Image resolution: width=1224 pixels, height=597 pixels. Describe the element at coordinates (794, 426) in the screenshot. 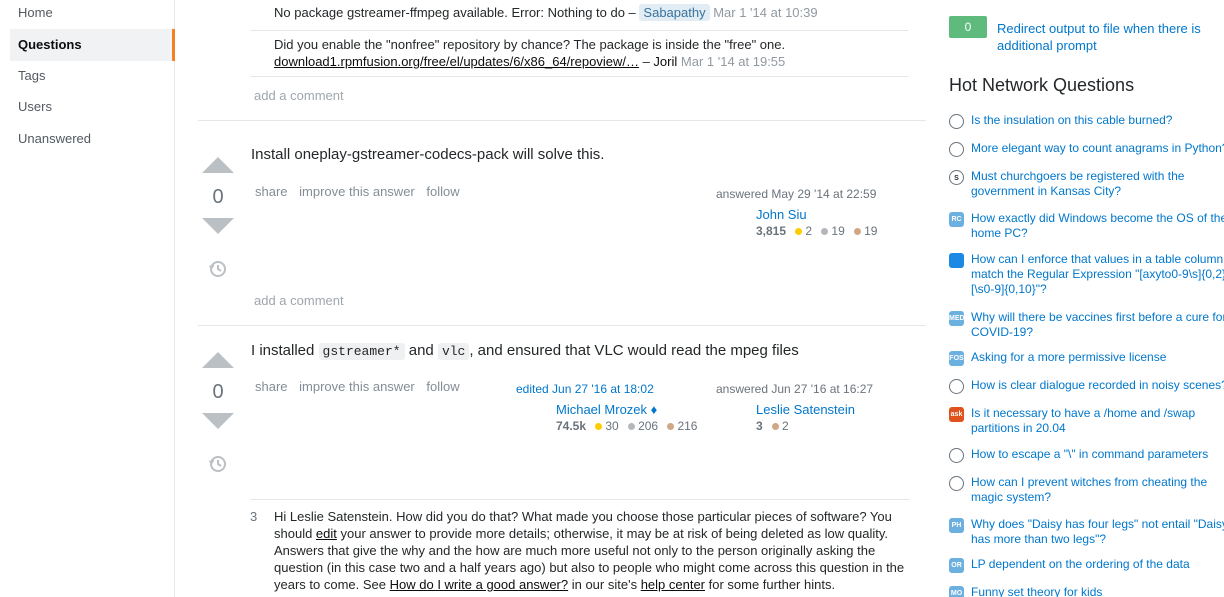

I see `user-reputation: 3 2` at that location.